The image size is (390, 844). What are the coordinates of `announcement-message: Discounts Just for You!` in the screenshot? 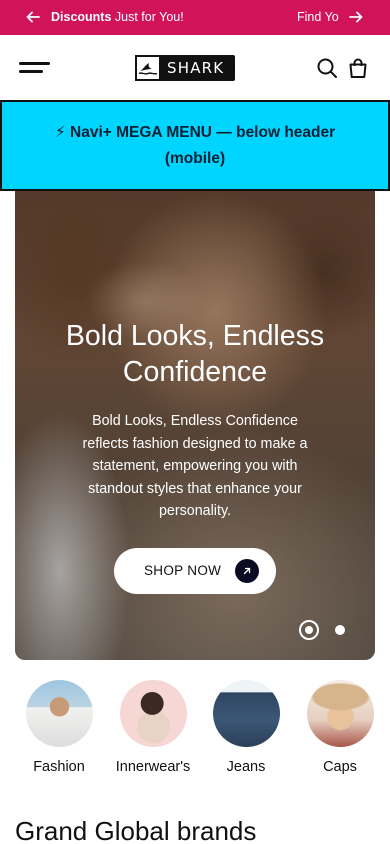 It's located at (117, 17).